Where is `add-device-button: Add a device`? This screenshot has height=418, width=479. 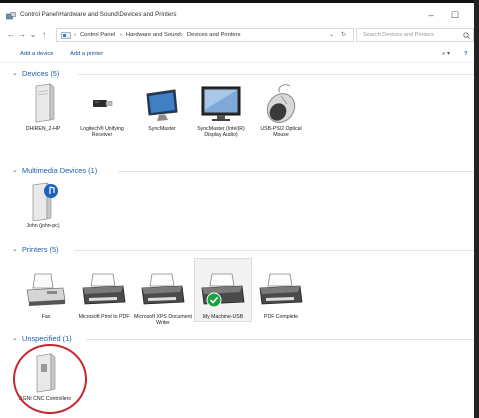
add-device-button: Add a device is located at coordinates (37, 54).